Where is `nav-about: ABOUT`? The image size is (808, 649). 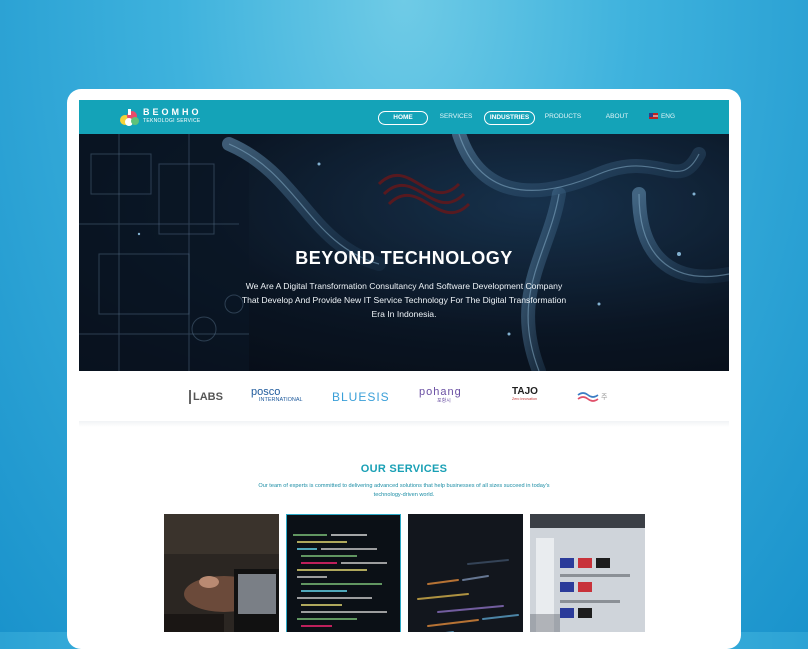
nav-about: ABOUT is located at coordinates (617, 117).